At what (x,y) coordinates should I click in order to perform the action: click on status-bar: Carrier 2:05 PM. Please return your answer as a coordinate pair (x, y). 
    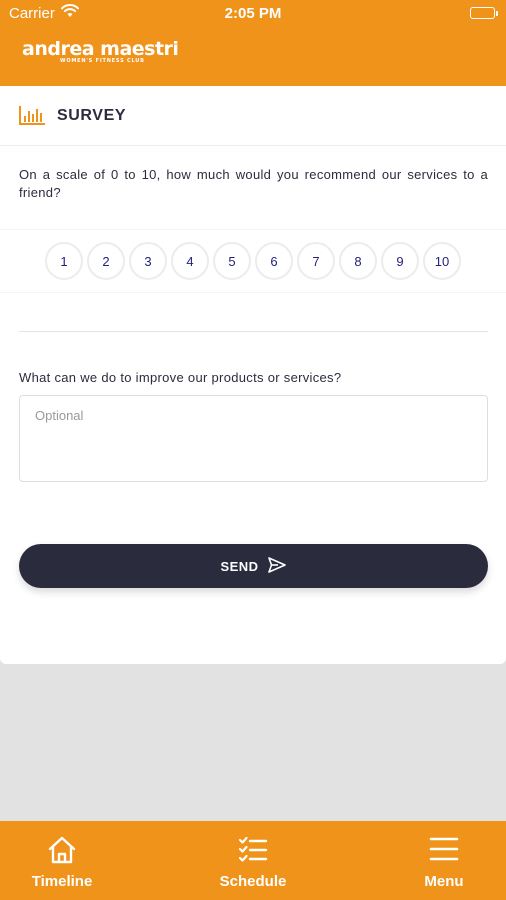
    Looking at the image, I should click on (253, 14).